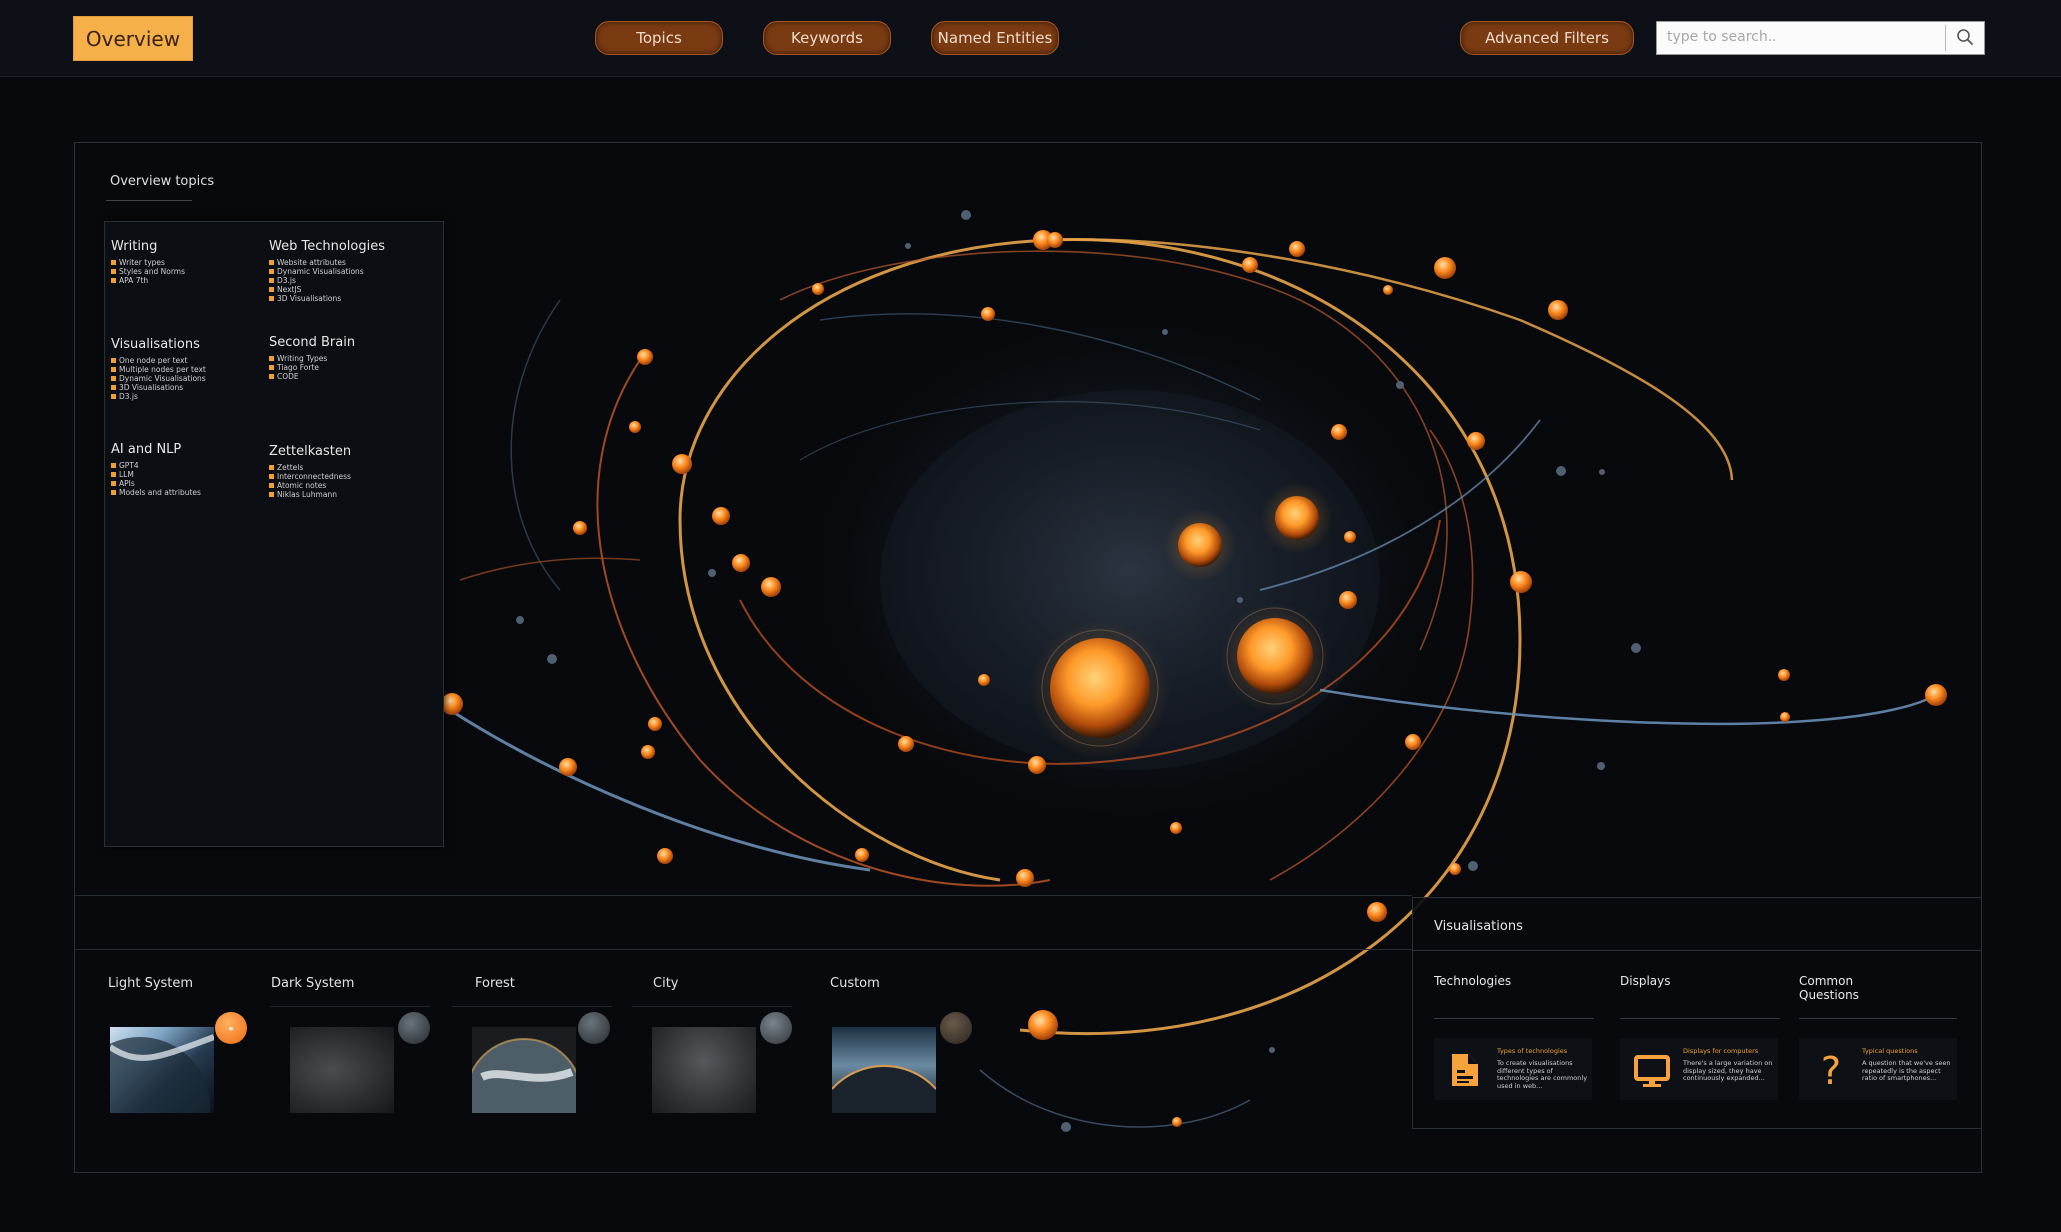 Image resolution: width=2061 pixels, height=1232 pixels. What do you see at coordinates (156, 465) in the screenshot?
I see `topic-item: GPT4` at bounding box center [156, 465].